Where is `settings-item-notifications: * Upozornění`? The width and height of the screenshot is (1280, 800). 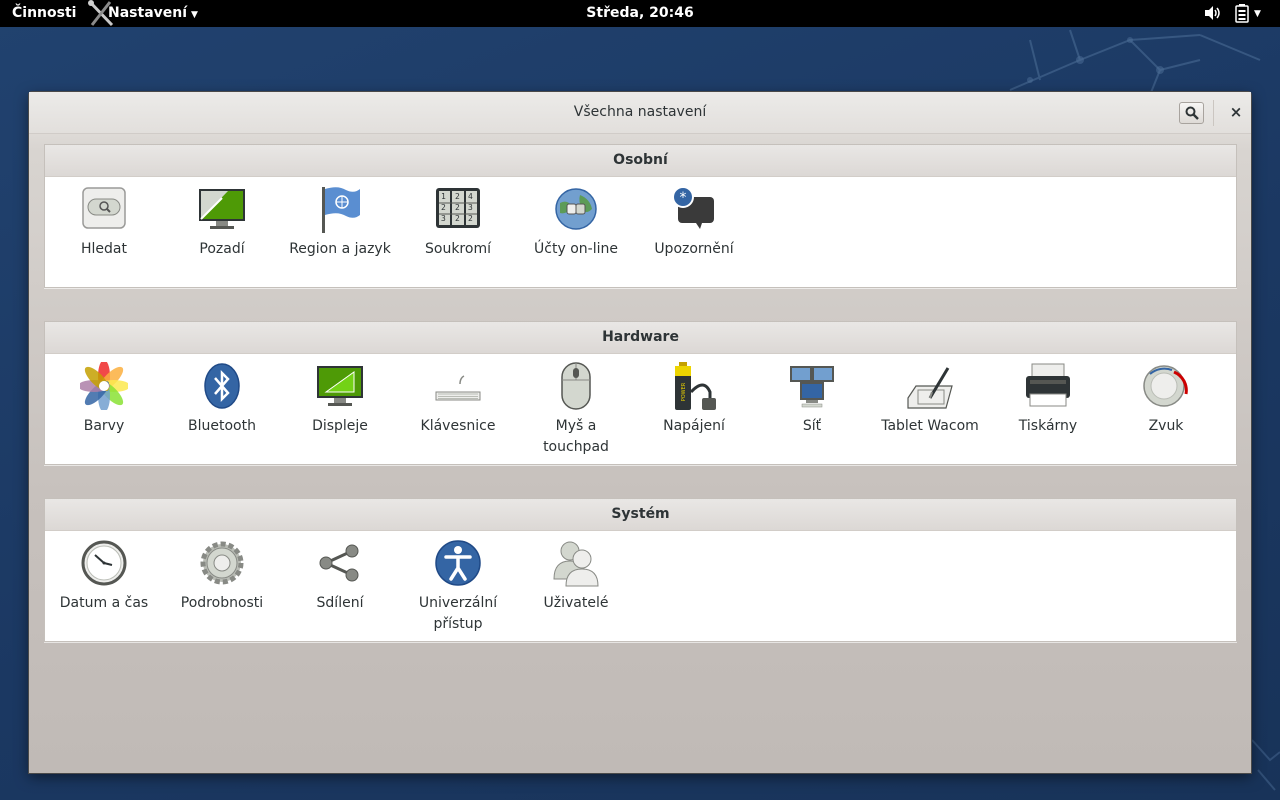 settings-item-notifications: * Upozornění is located at coordinates (694, 218).